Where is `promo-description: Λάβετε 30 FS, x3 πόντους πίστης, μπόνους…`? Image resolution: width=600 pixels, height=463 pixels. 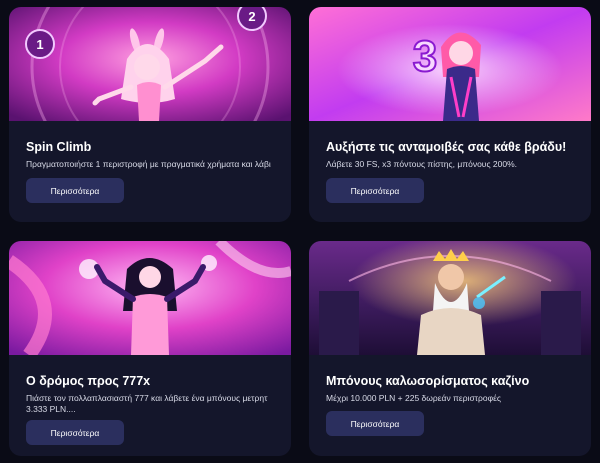
promo-description: Λάβετε 30 FS, x3 πόντους πίστης, μπόνους… is located at coordinates (422, 164).